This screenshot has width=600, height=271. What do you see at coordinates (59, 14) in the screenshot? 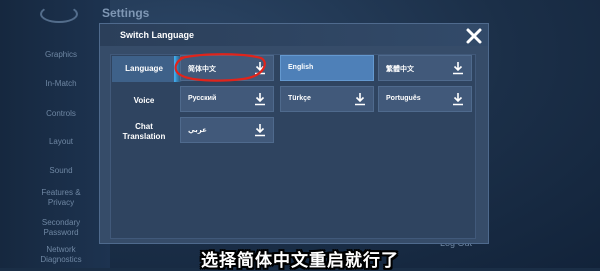
I see `back-logo-icon` at bounding box center [59, 14].